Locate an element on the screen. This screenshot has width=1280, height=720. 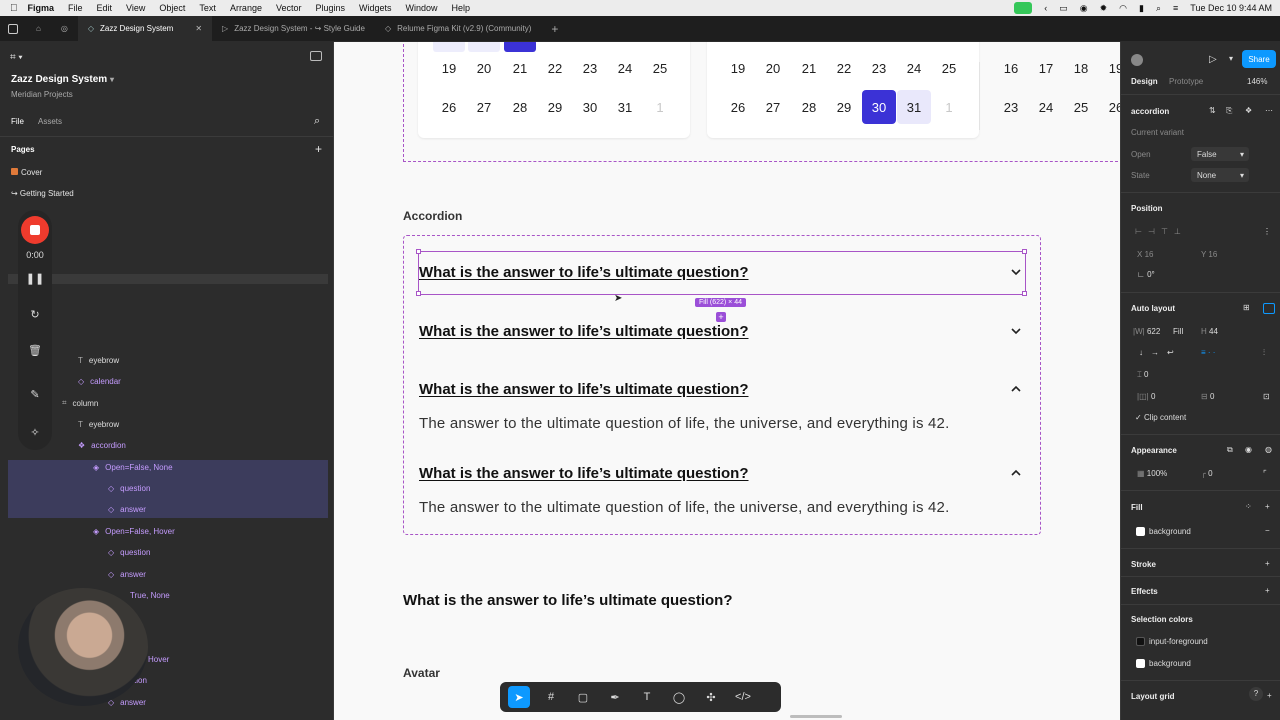
menubar-datetime: Tue Dec 10 9:44 AM is located at coordinates (1231, 8).